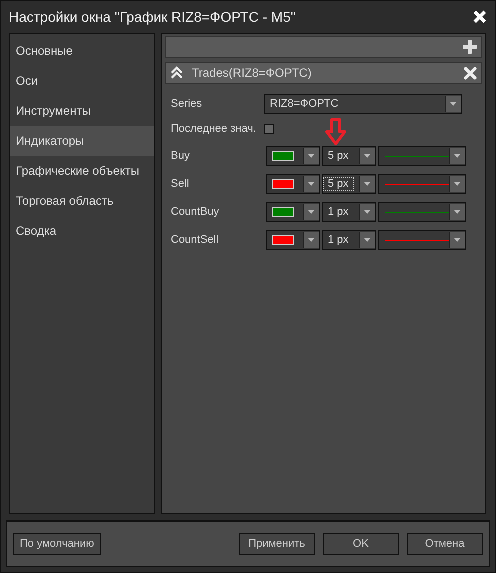  Describe the element at coordinates (195, 240) in the screenshot. I see `series-name-label: CountSell` at that location.